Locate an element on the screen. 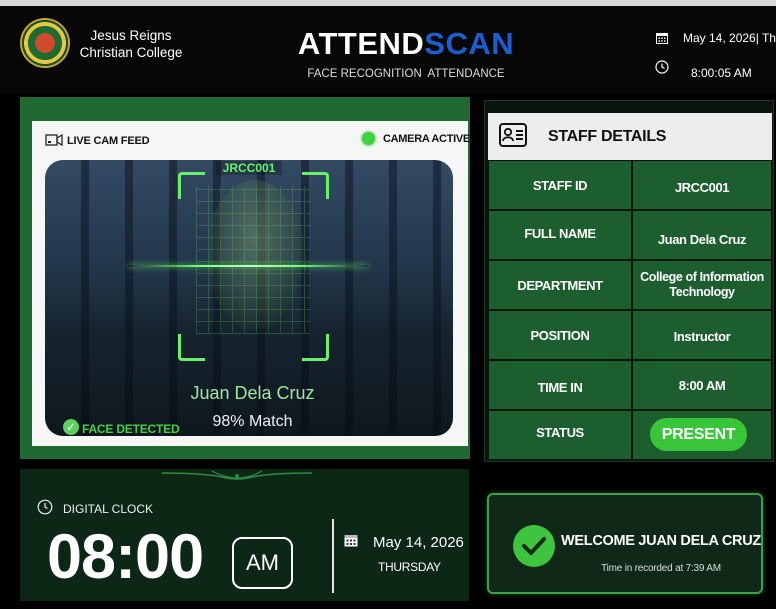 The image size is (776, 609). status-label: STATUS is located at coordinates (560, 435).